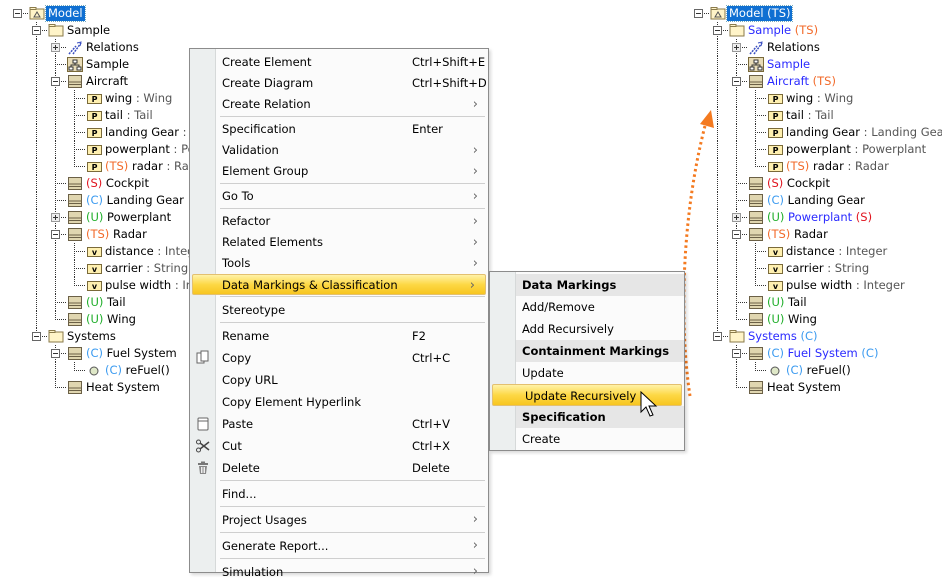 This screenshot has width=942, height=583. I want to click on tree-node-label: Systems (C), so click(783, 336).